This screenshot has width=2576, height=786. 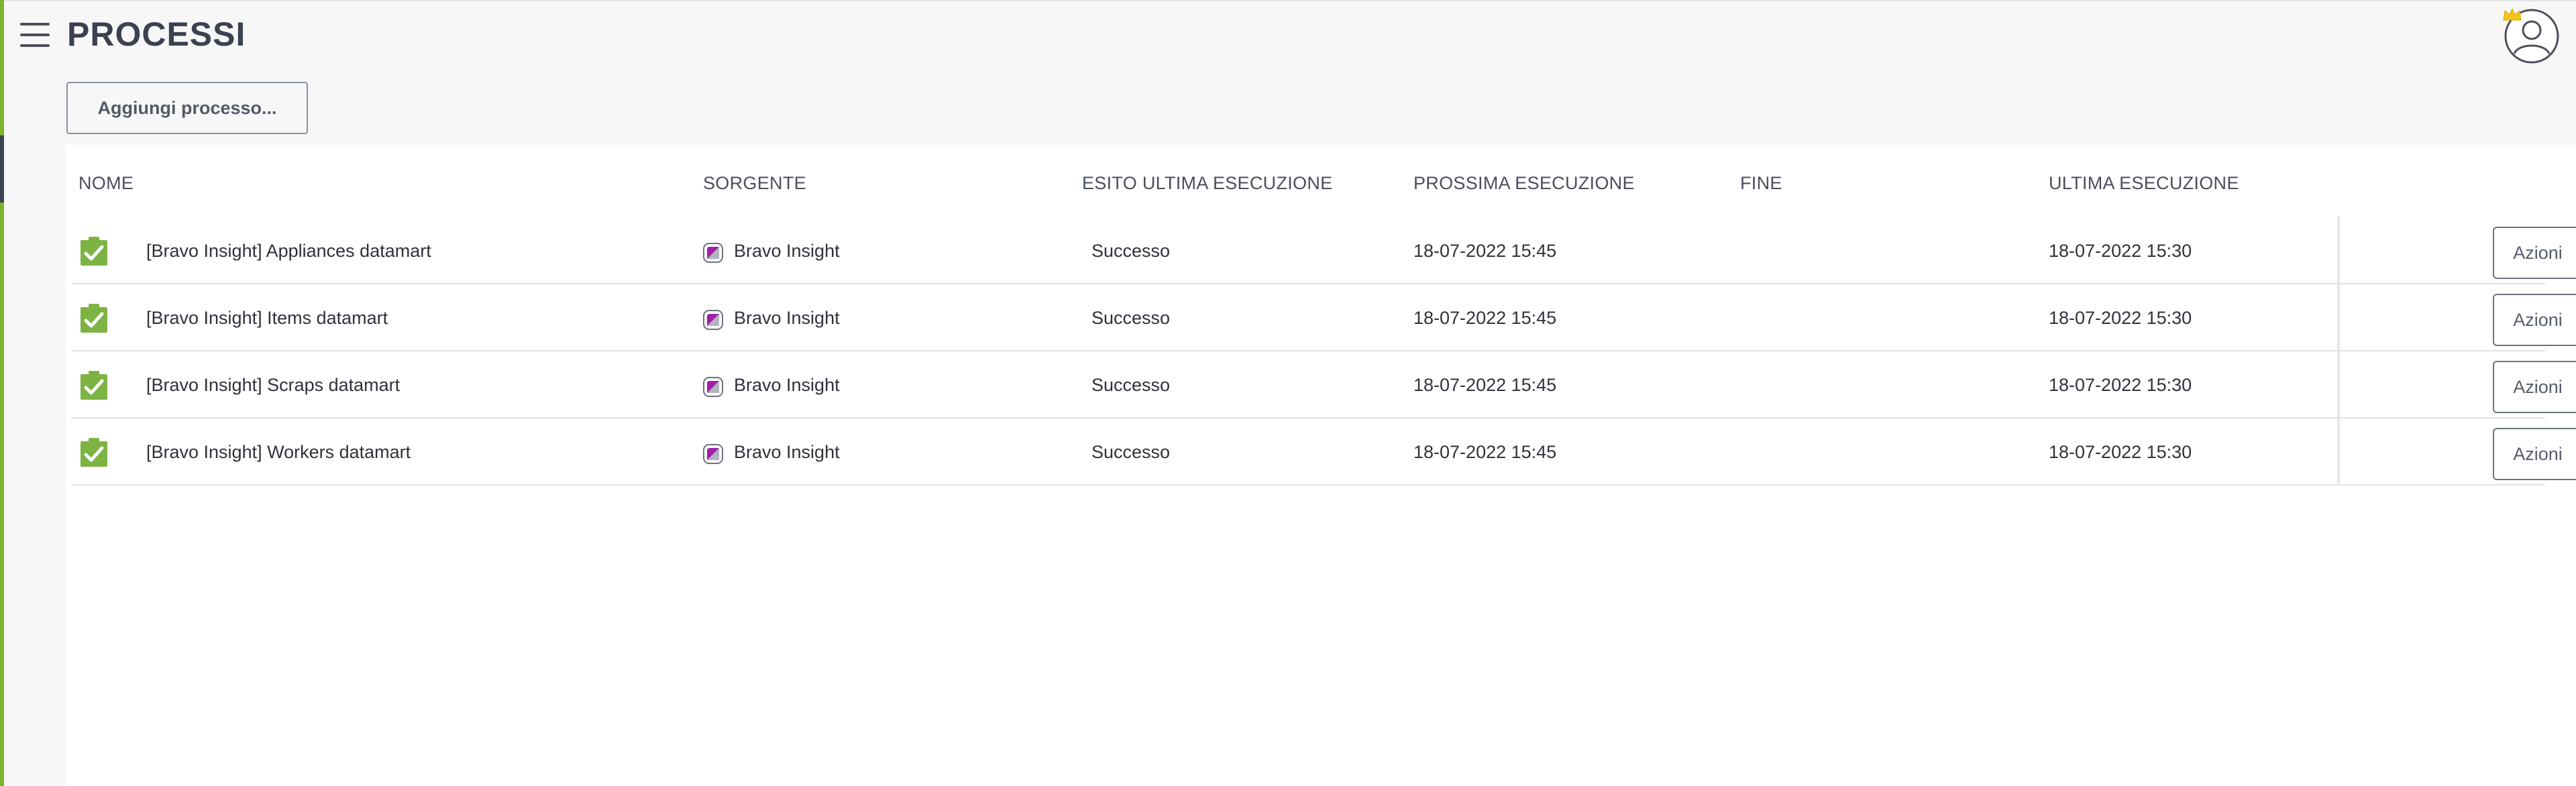 I want to click on app-accent-bar, so click(x=2, y=393).